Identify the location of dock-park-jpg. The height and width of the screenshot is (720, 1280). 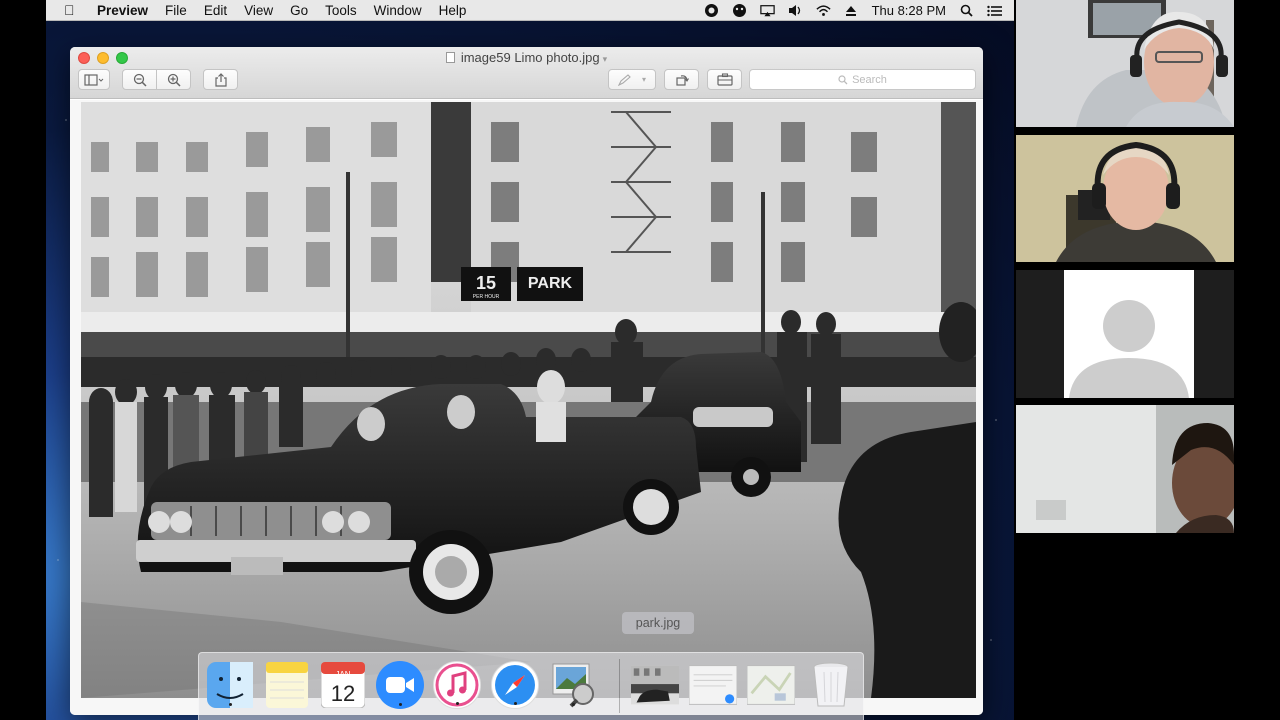
(655, 685).